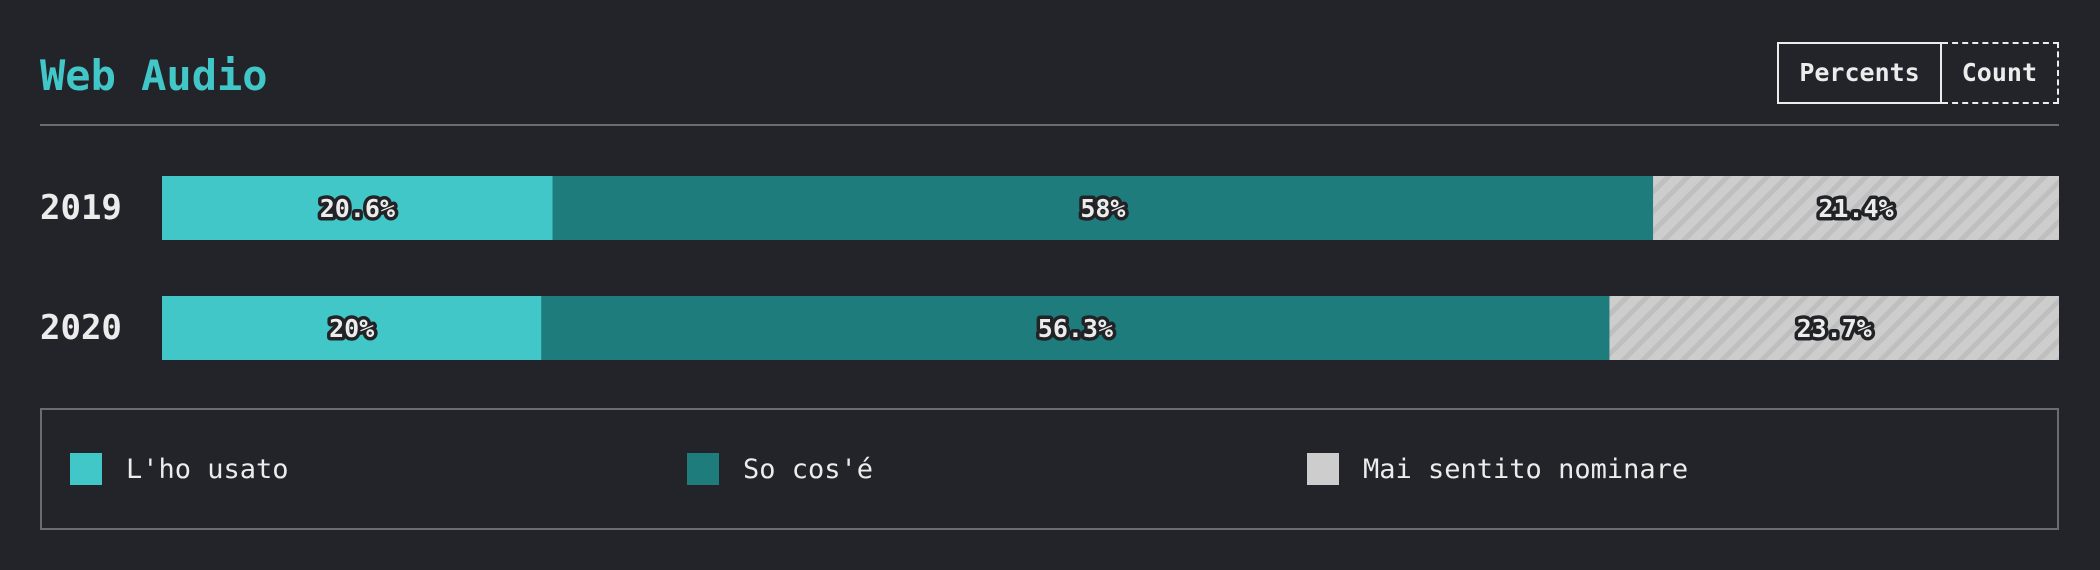  What do you see at coordinates (1075, 328) in the screenshot?
I see `bar-label-2020-know: 56.3%` at bounding box center [1075, 328].